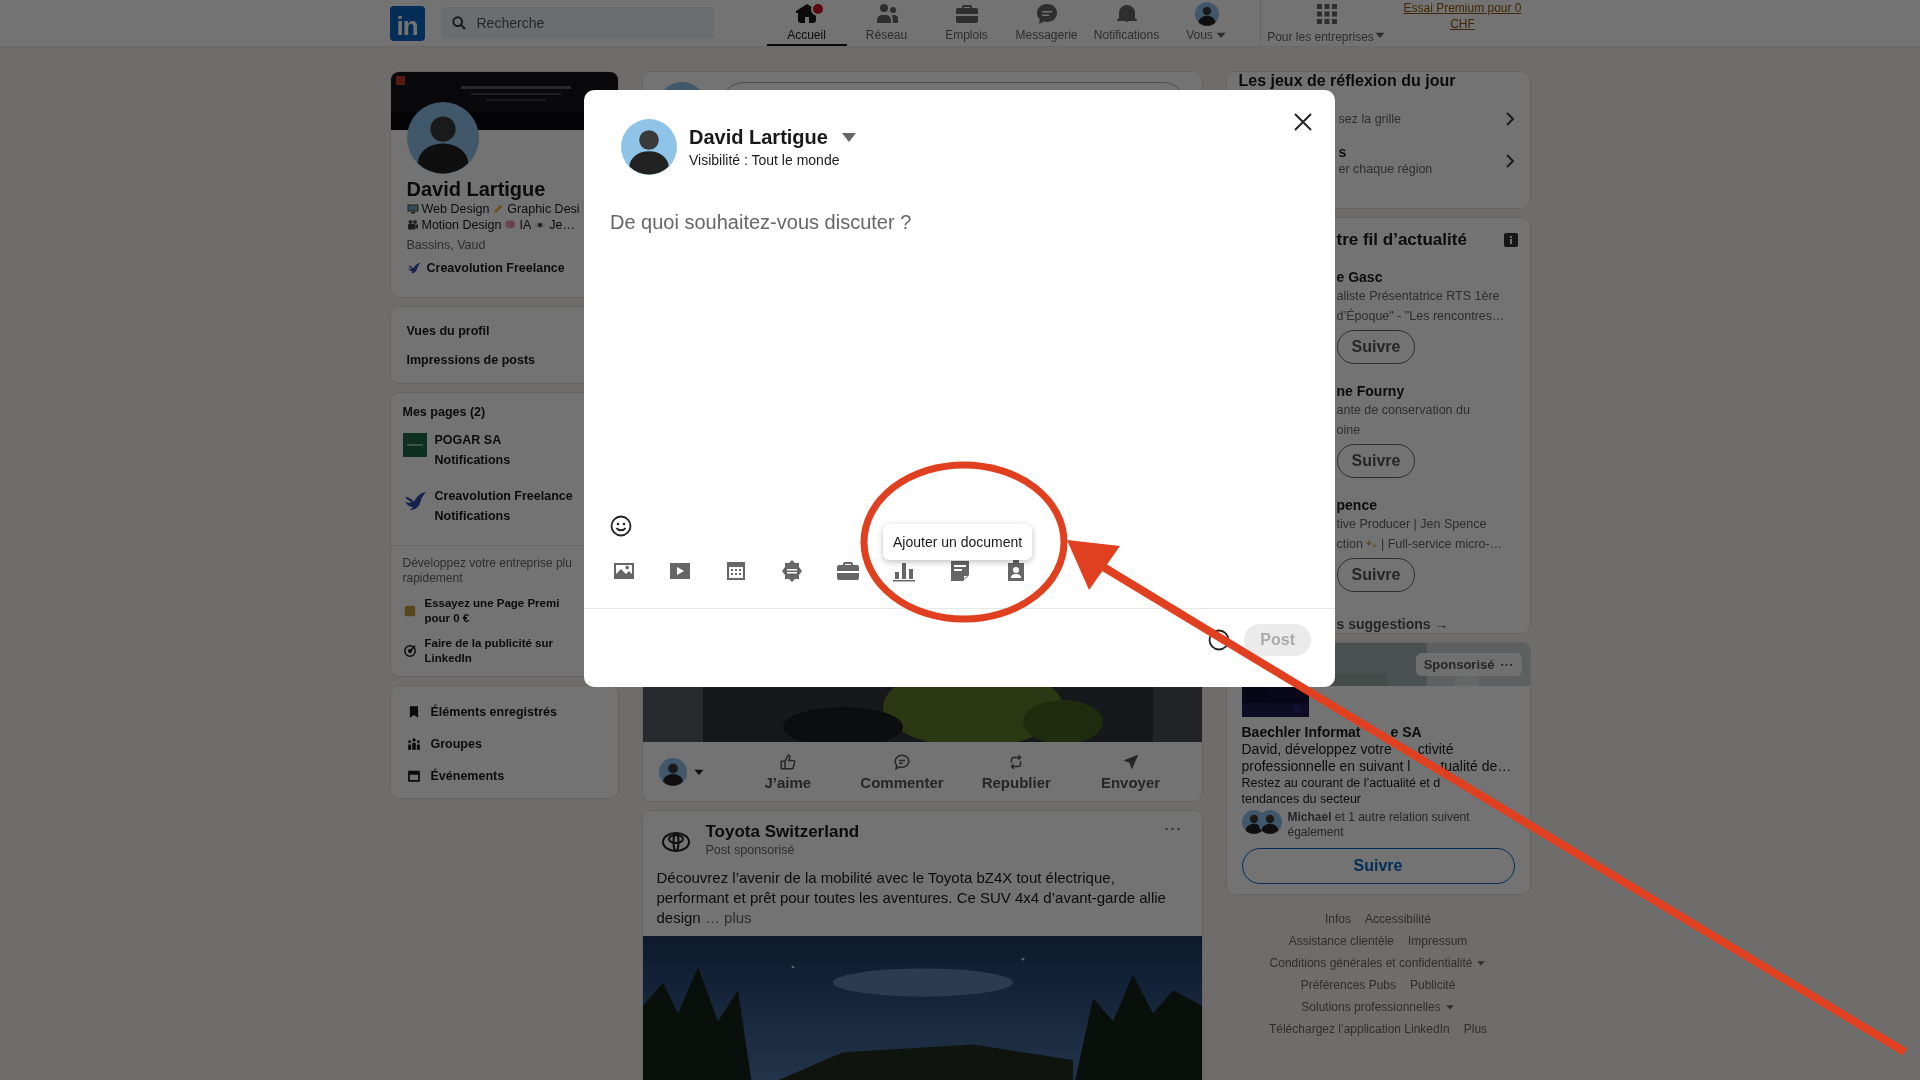 This screenshot has height=1080, width=1920. I want to click on visibility-label: Visibilité : Tout le monde, so click(765, 160).